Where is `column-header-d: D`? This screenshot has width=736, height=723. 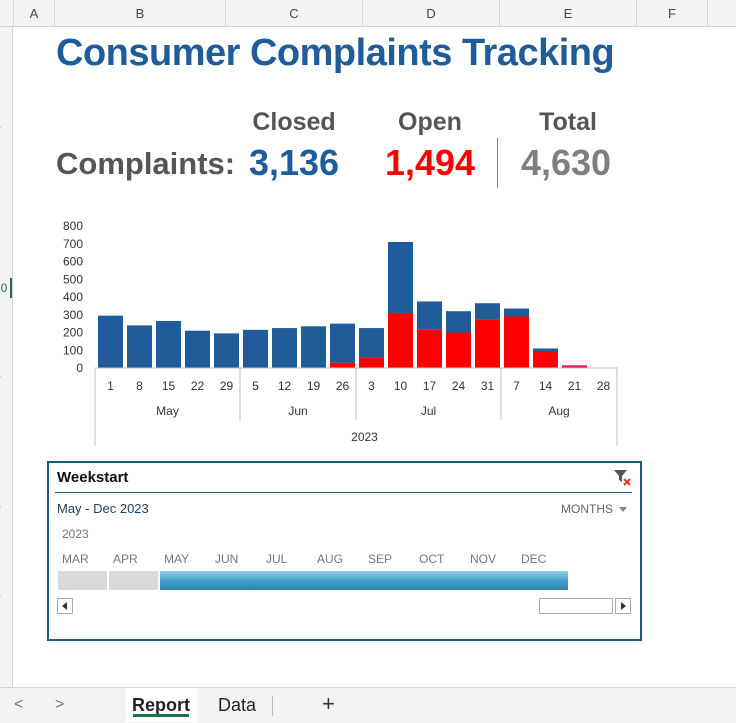 column-header-d: D is located at coordinates (430, 13).